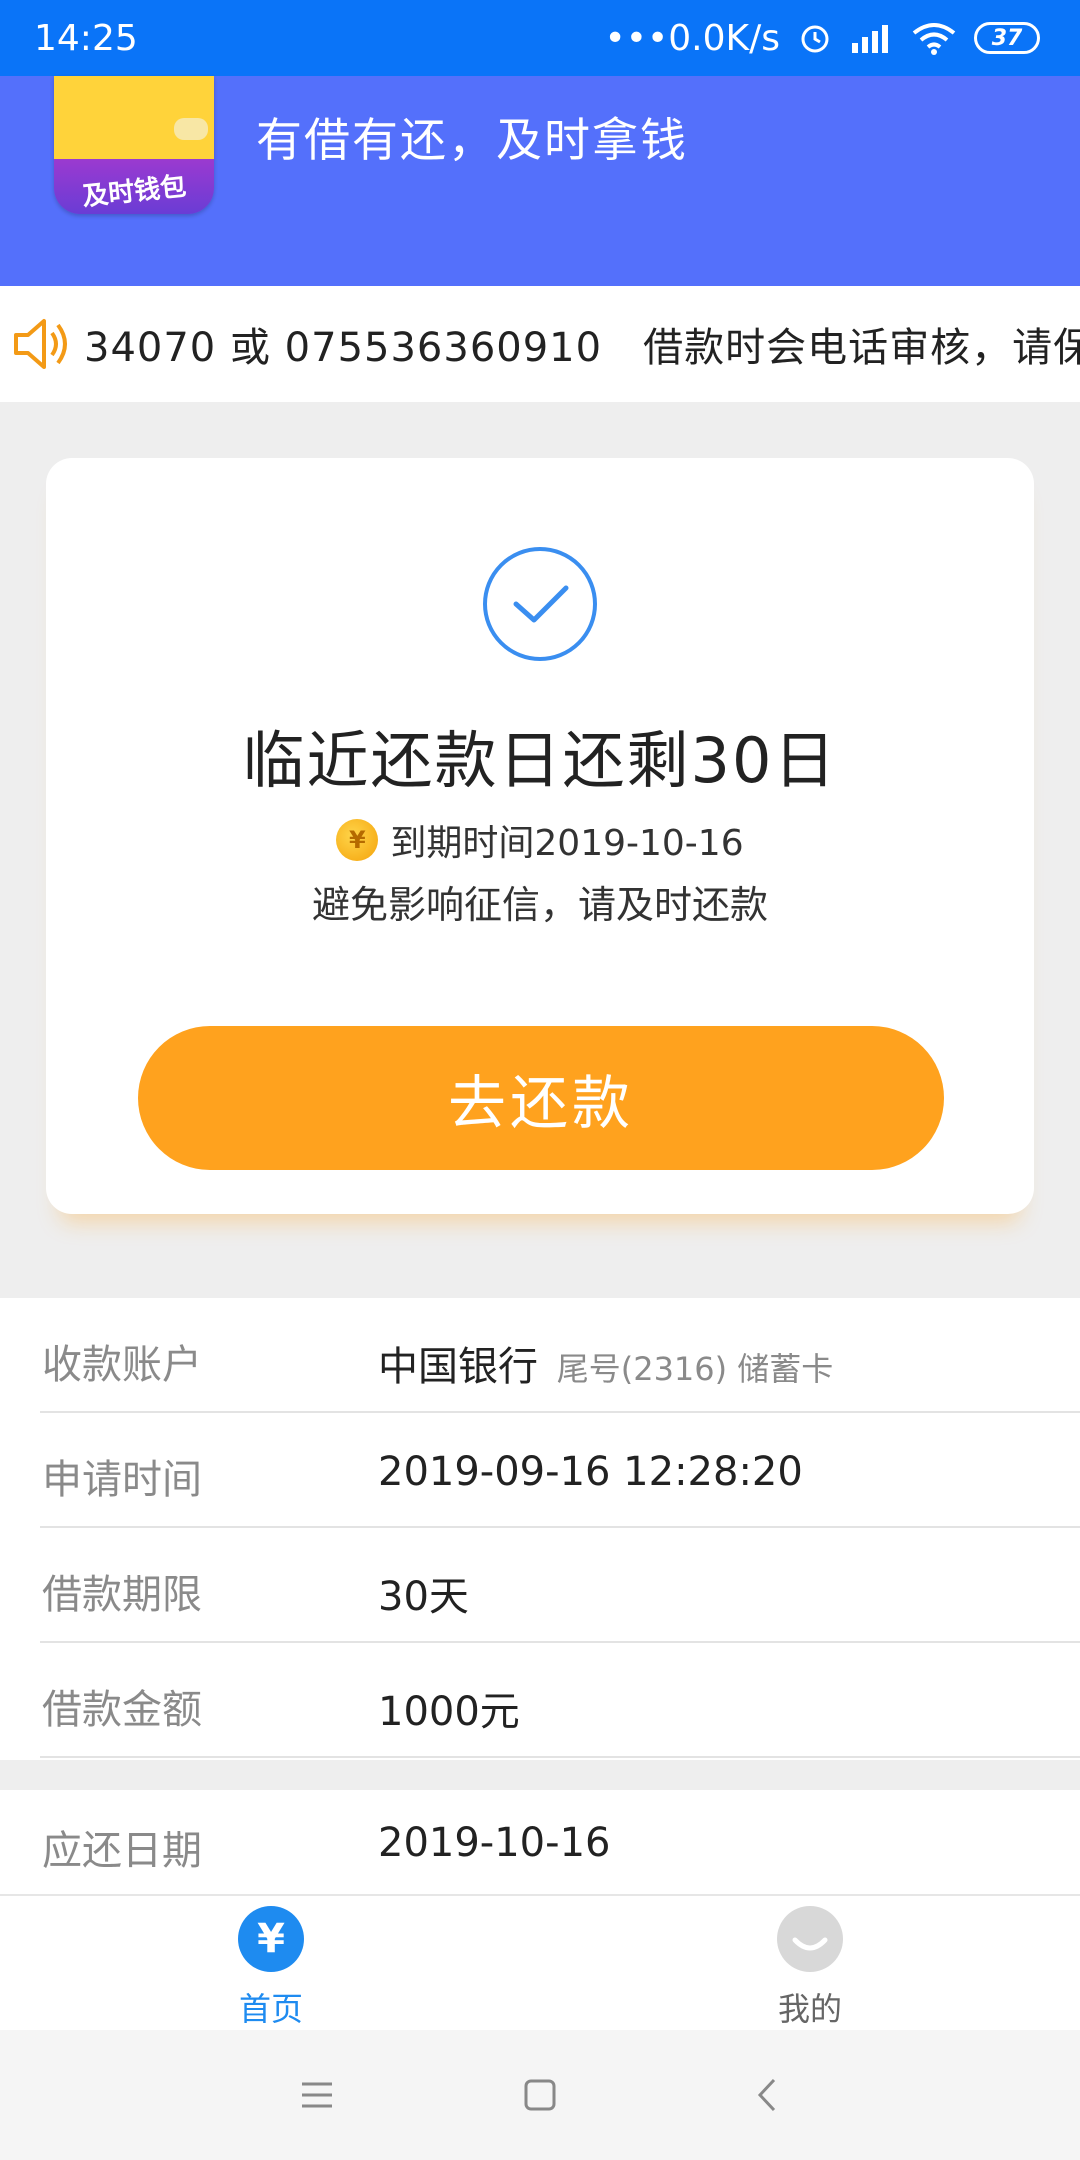  What do you see at coordinates (458, 1367) in the screenshot?
I see `bank-name: 中国银行` at bounding box center [458, 1367].